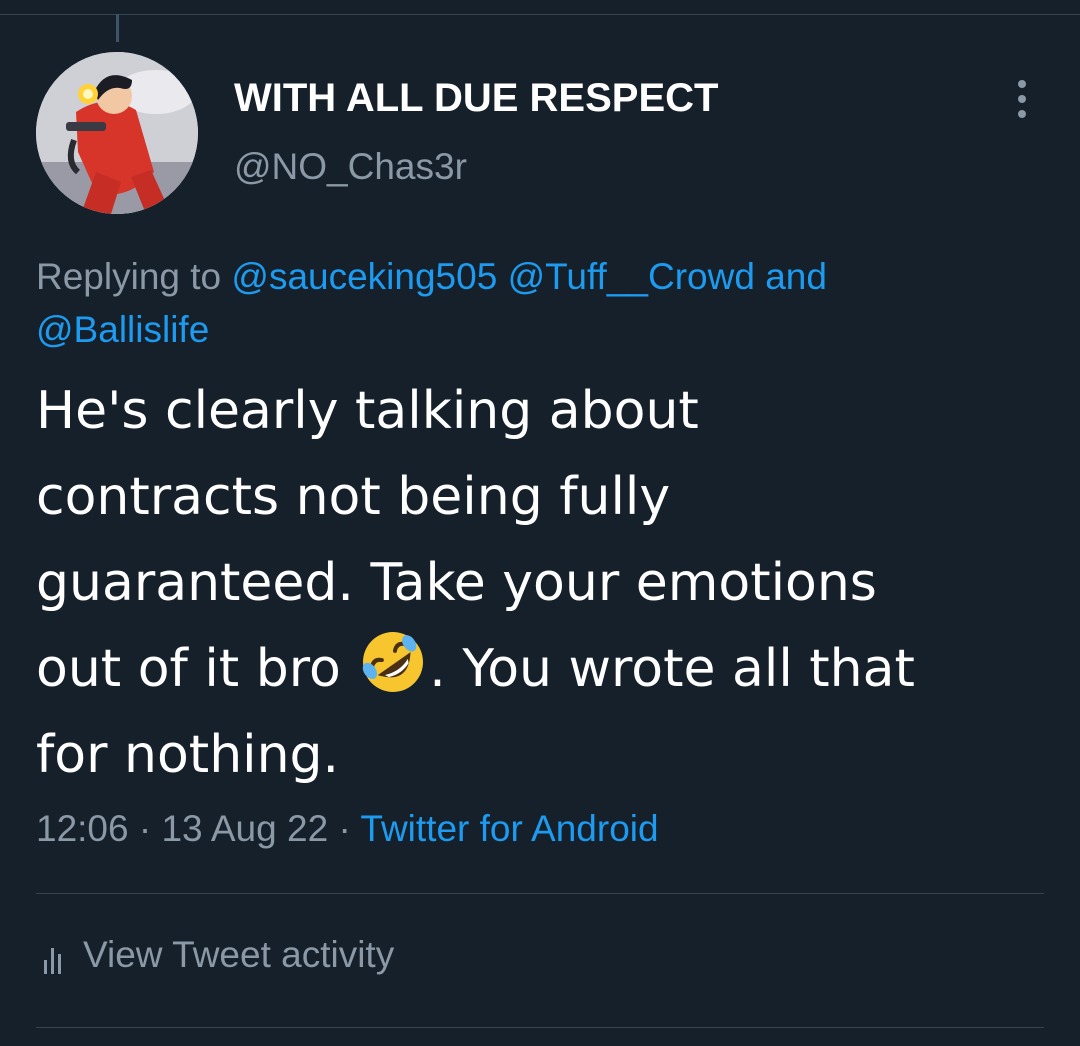  What do you see at coordinates (122, 329) in the screenshot?
I see `reply-mention: @Ballislife` at bounding box center [122, 329].